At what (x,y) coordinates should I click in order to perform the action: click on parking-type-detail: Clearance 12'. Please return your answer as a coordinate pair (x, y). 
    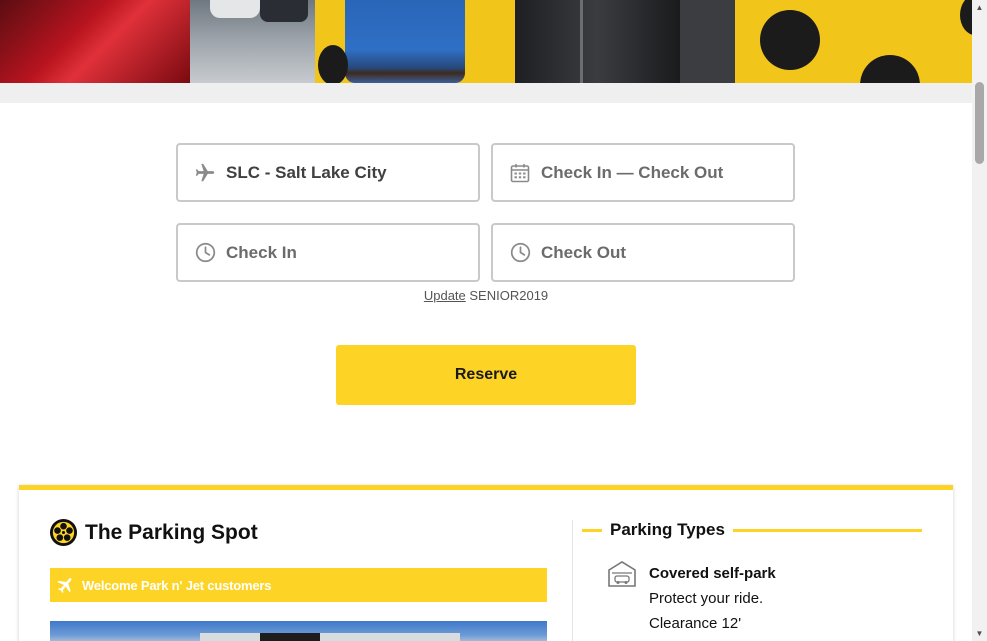
    Looking at the image, I should click on (695, 623).